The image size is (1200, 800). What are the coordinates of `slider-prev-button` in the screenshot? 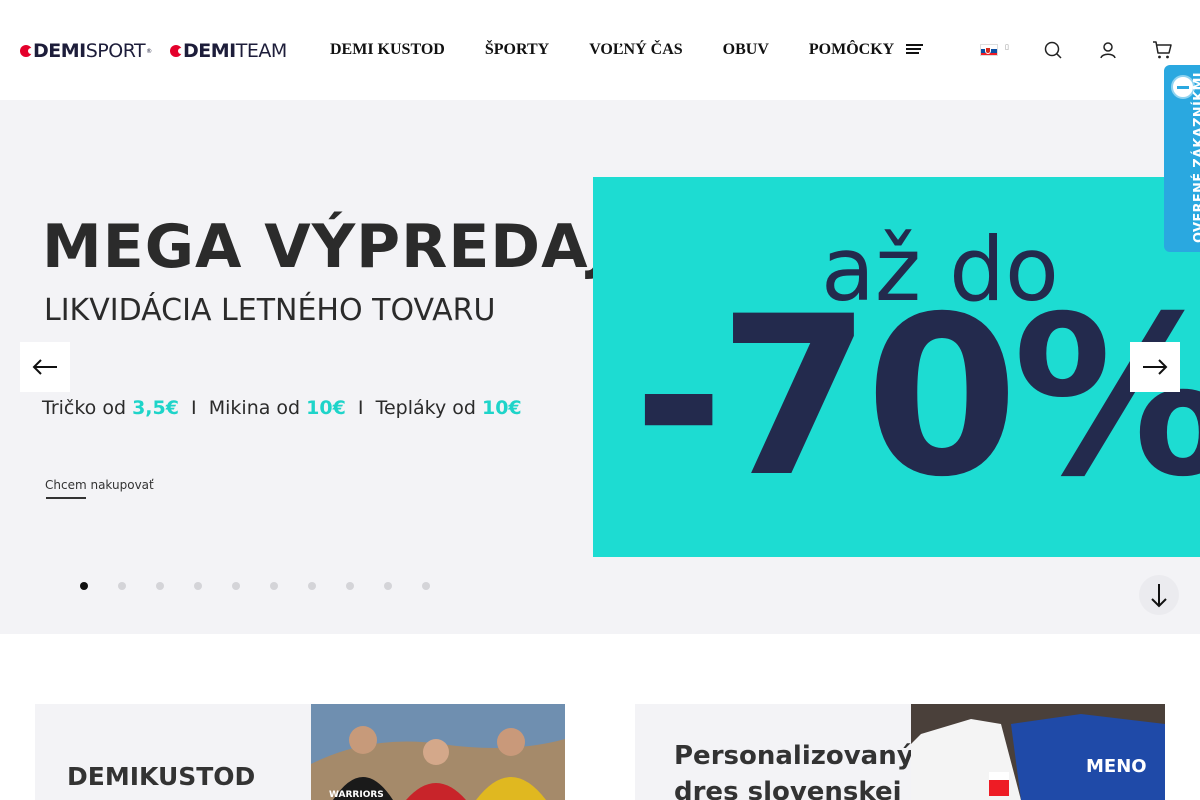 It's located at (45, 367).